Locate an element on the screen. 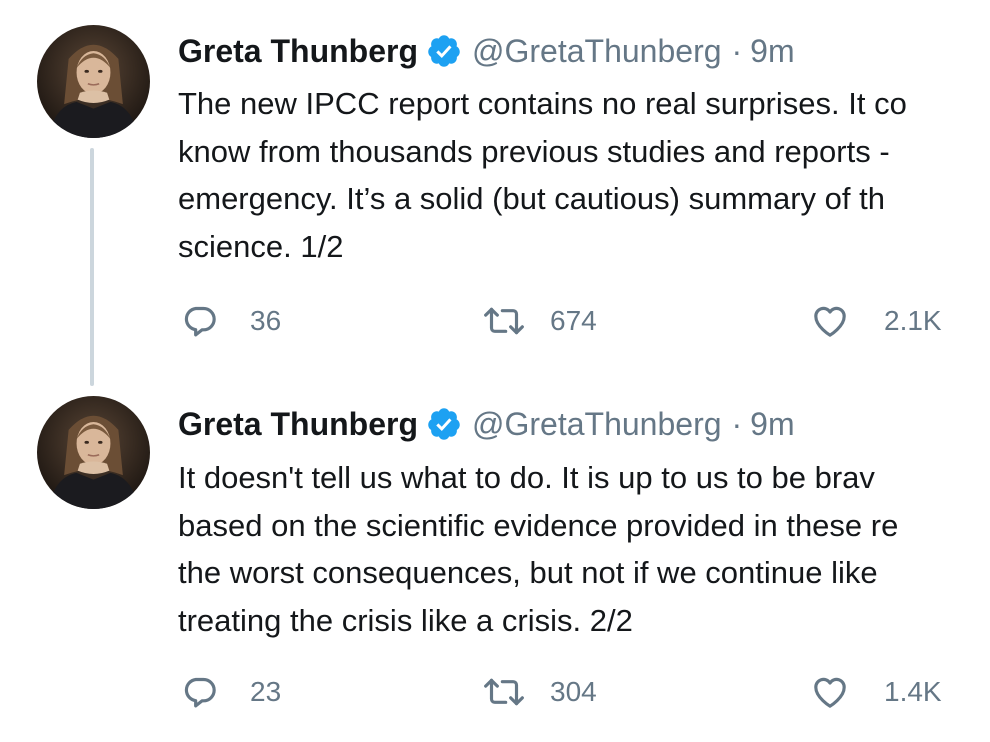  like-button: 1.4K is located at coordinates (876, 692).